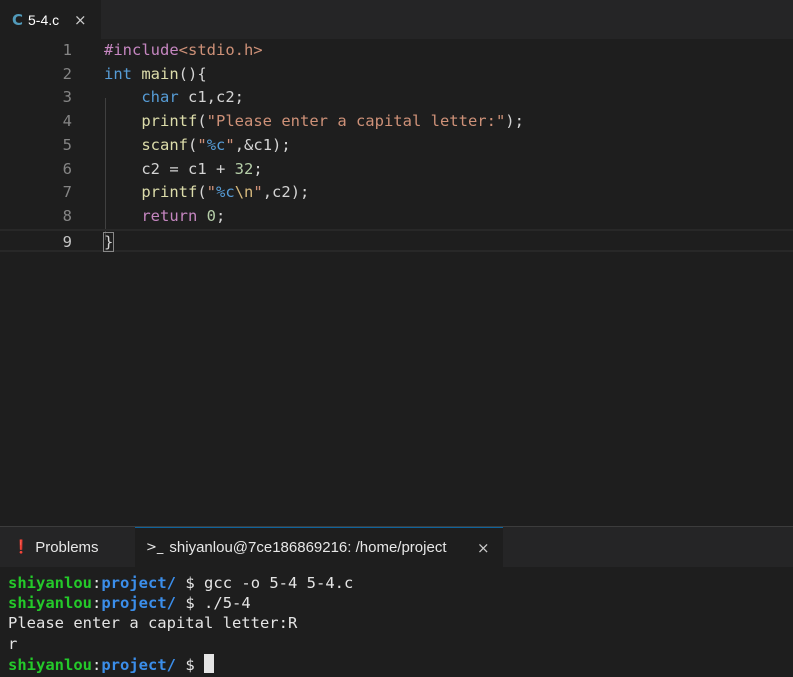 This screenshot has height=677, width=793. I want to click on code-line: 1 #include<stdio.h>, so click(396, 51).